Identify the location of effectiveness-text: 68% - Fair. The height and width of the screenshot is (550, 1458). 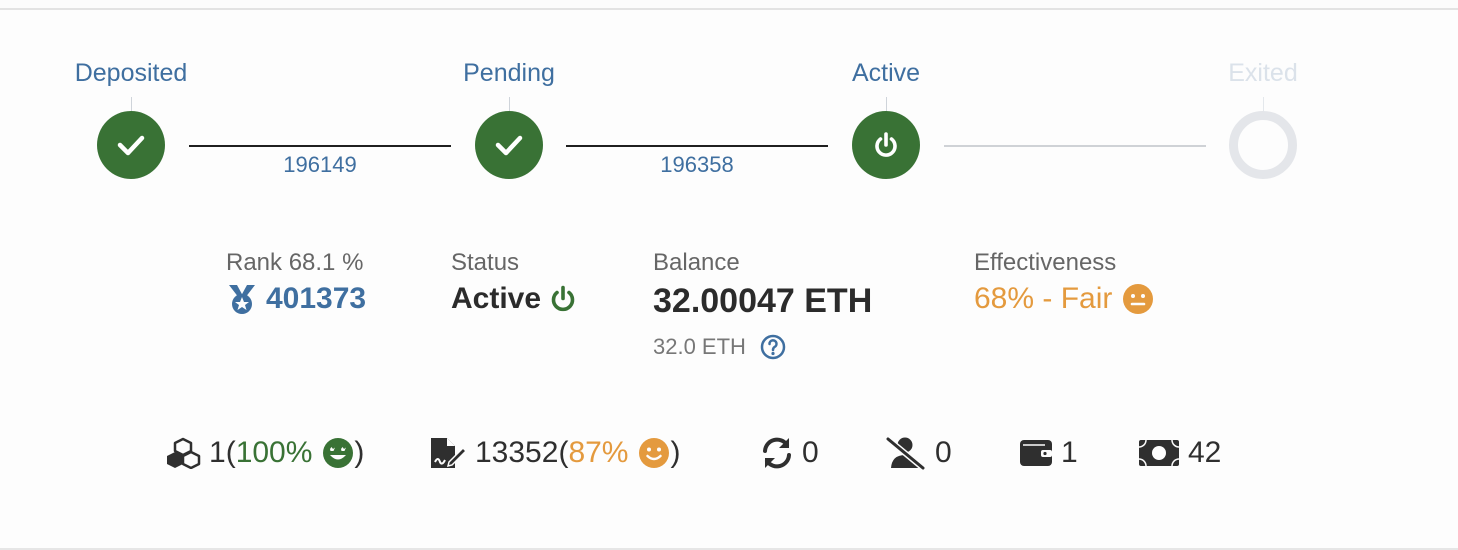
(1043, 298).